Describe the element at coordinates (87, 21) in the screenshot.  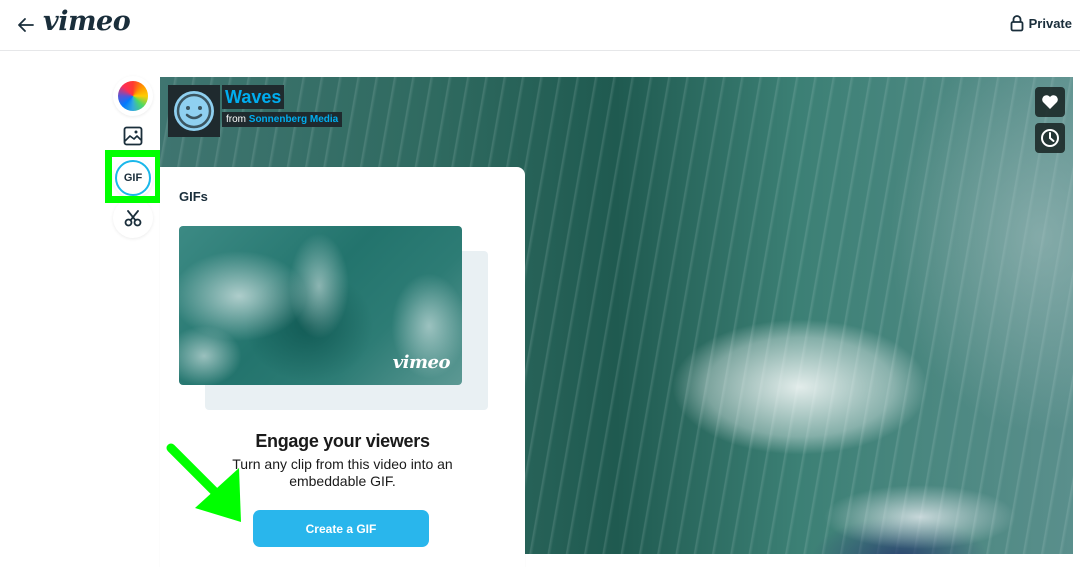
I see `vimeo-logo: vimeo` at that location.